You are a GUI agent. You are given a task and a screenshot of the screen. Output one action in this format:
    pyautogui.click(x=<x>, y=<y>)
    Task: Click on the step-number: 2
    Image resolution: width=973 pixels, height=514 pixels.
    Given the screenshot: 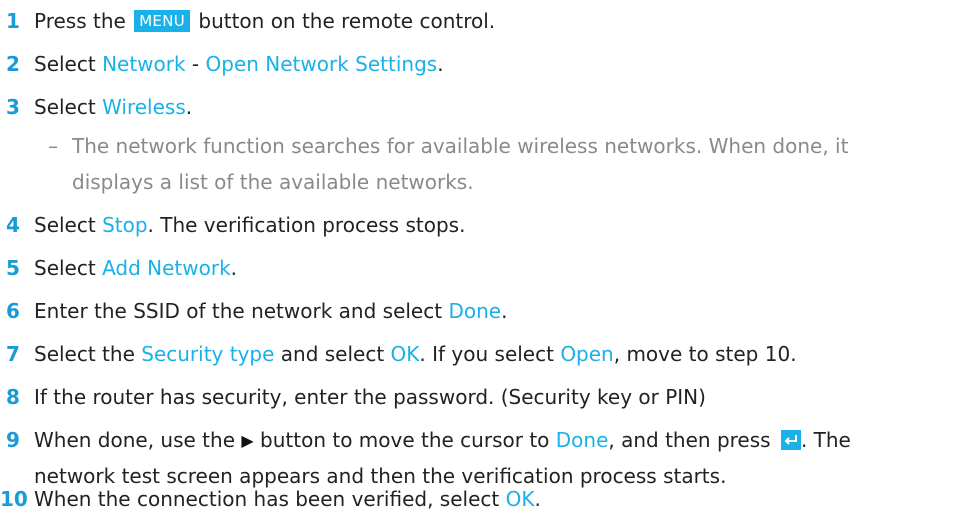 What is the action you would take?
    pyautogui.click(x=13, y=64)
    